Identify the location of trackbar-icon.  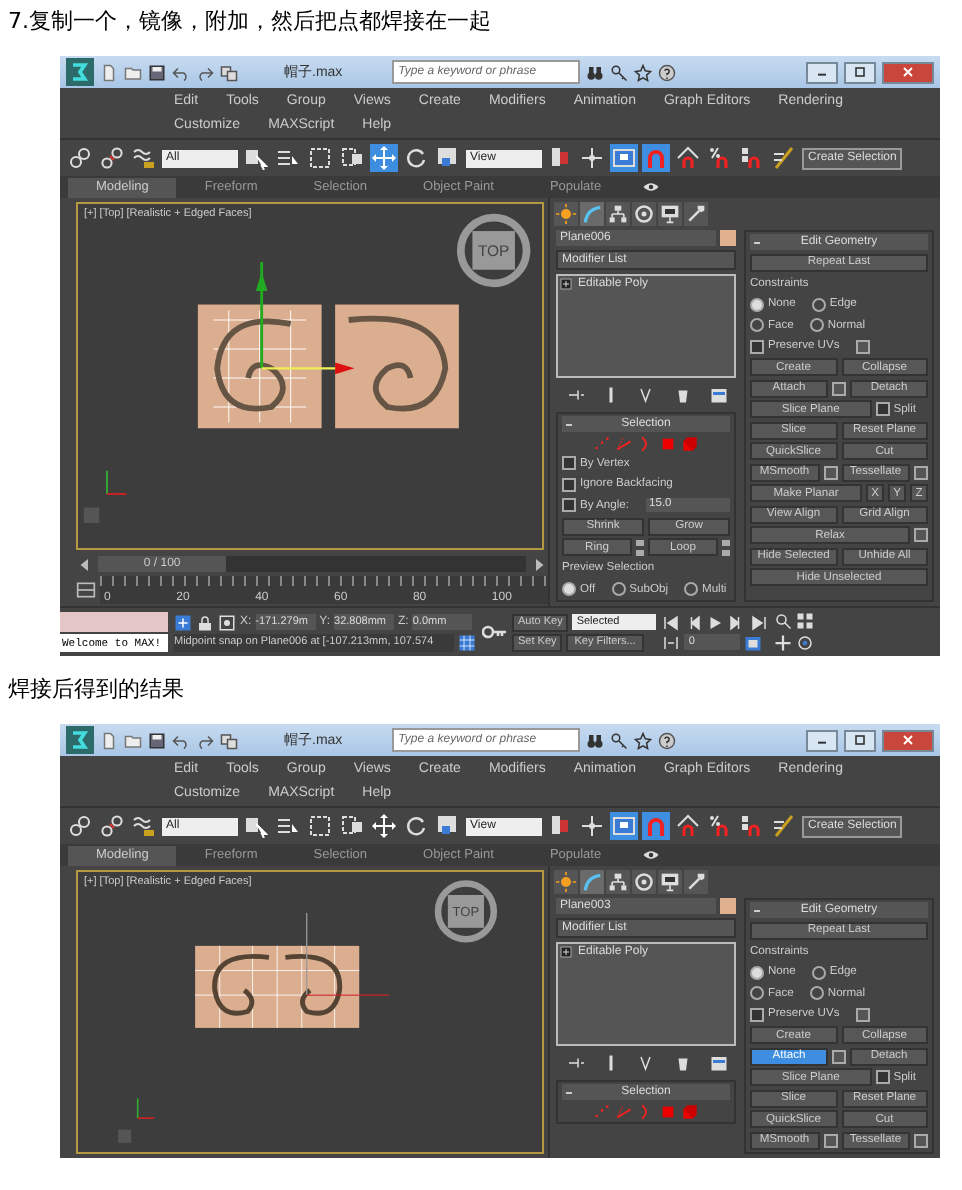
(86, 590).